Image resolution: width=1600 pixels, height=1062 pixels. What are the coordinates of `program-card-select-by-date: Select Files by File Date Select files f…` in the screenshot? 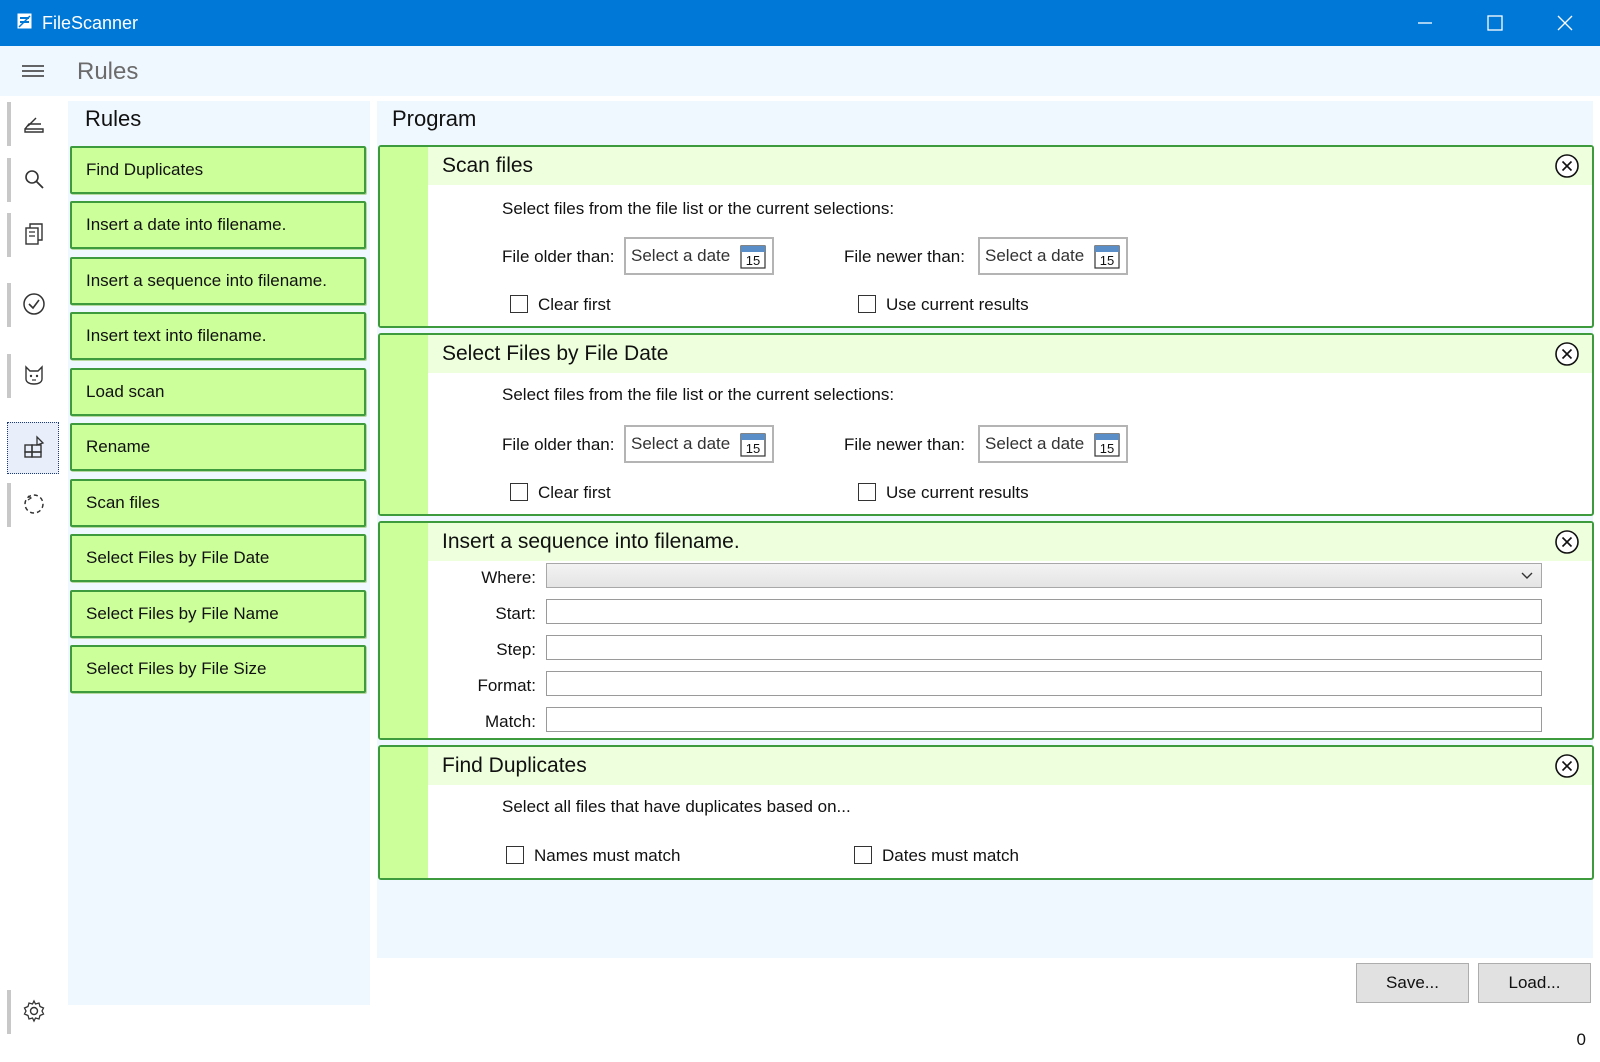 It's located at (986, 424).